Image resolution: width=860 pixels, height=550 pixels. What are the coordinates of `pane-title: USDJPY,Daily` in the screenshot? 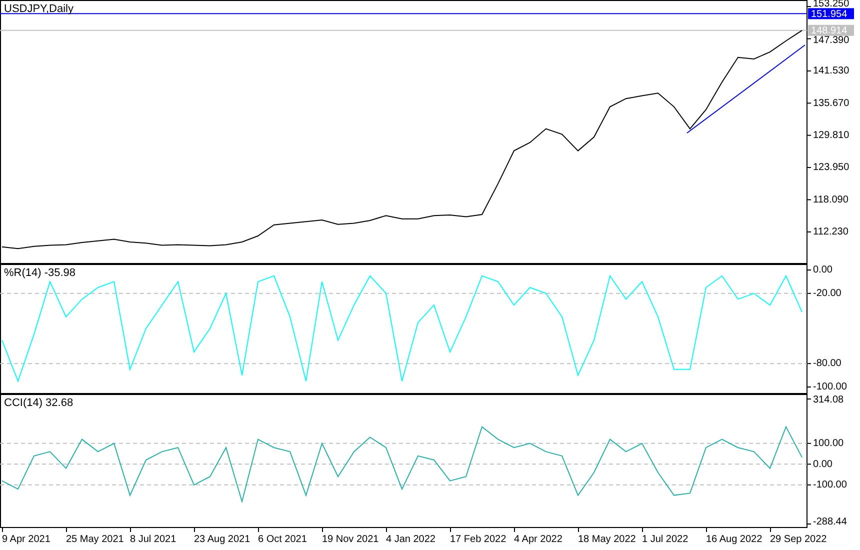 It's located at (39, 9).